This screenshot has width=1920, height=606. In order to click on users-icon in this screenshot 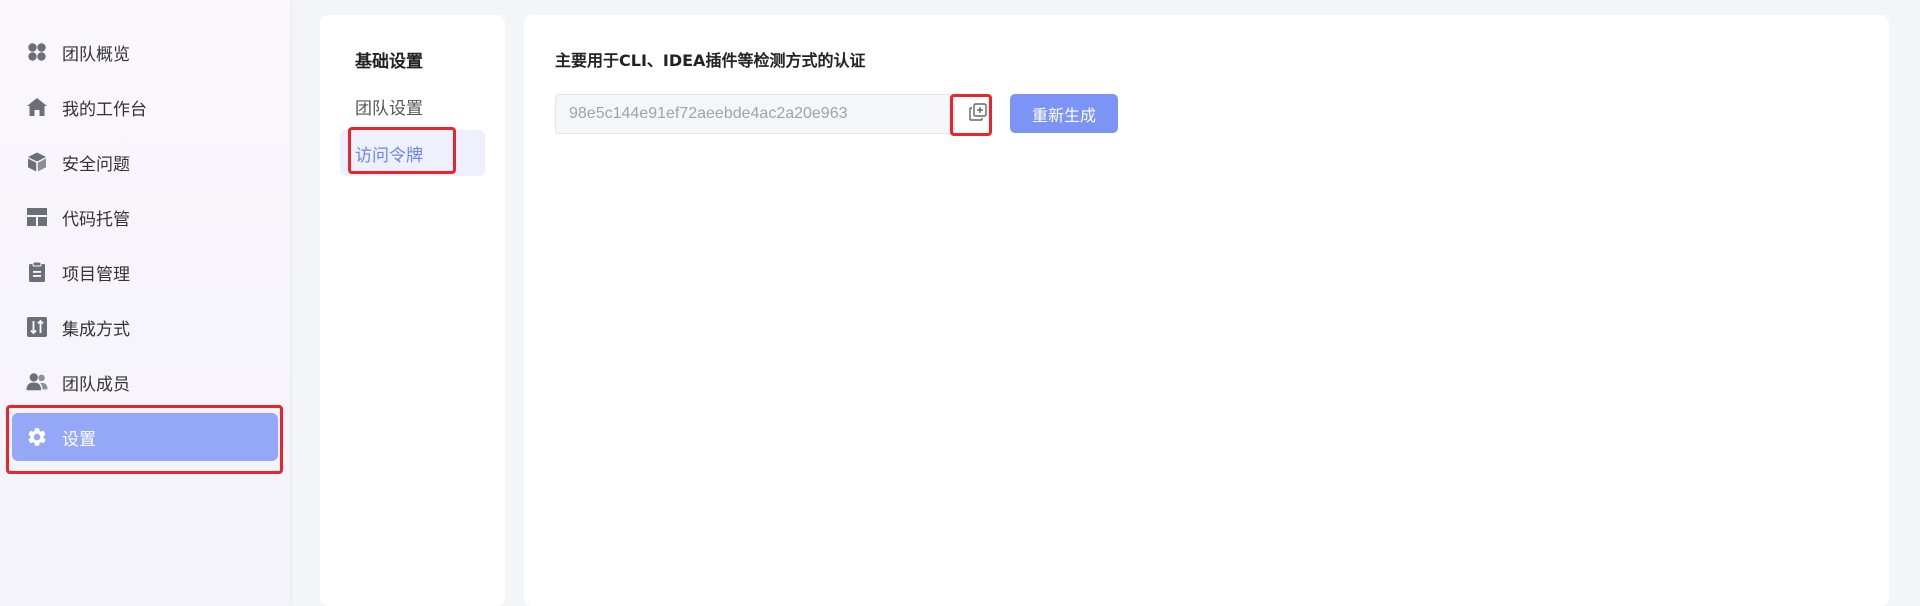, I will do `click(37, 382)`.